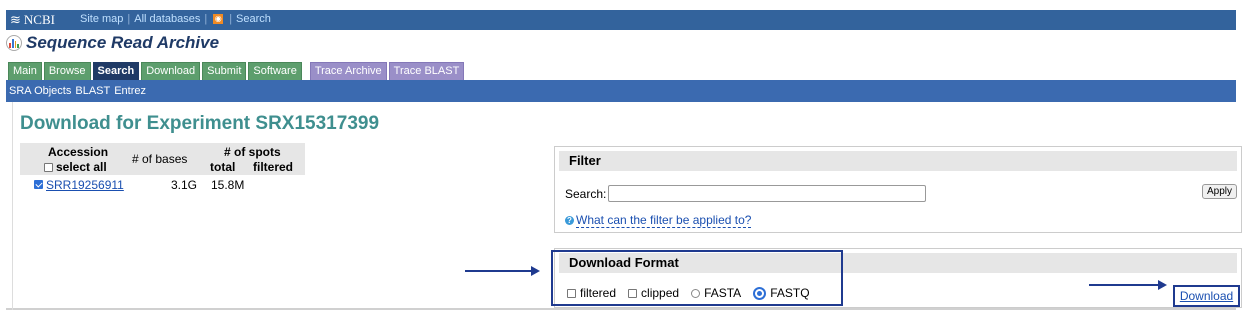 Image resolution: width=1248 pixels, height=318 pixels. What do you see at coordinates (569, 220) in the screenshot?
I see `help-icon: ?` at bounding box center [569, 220].